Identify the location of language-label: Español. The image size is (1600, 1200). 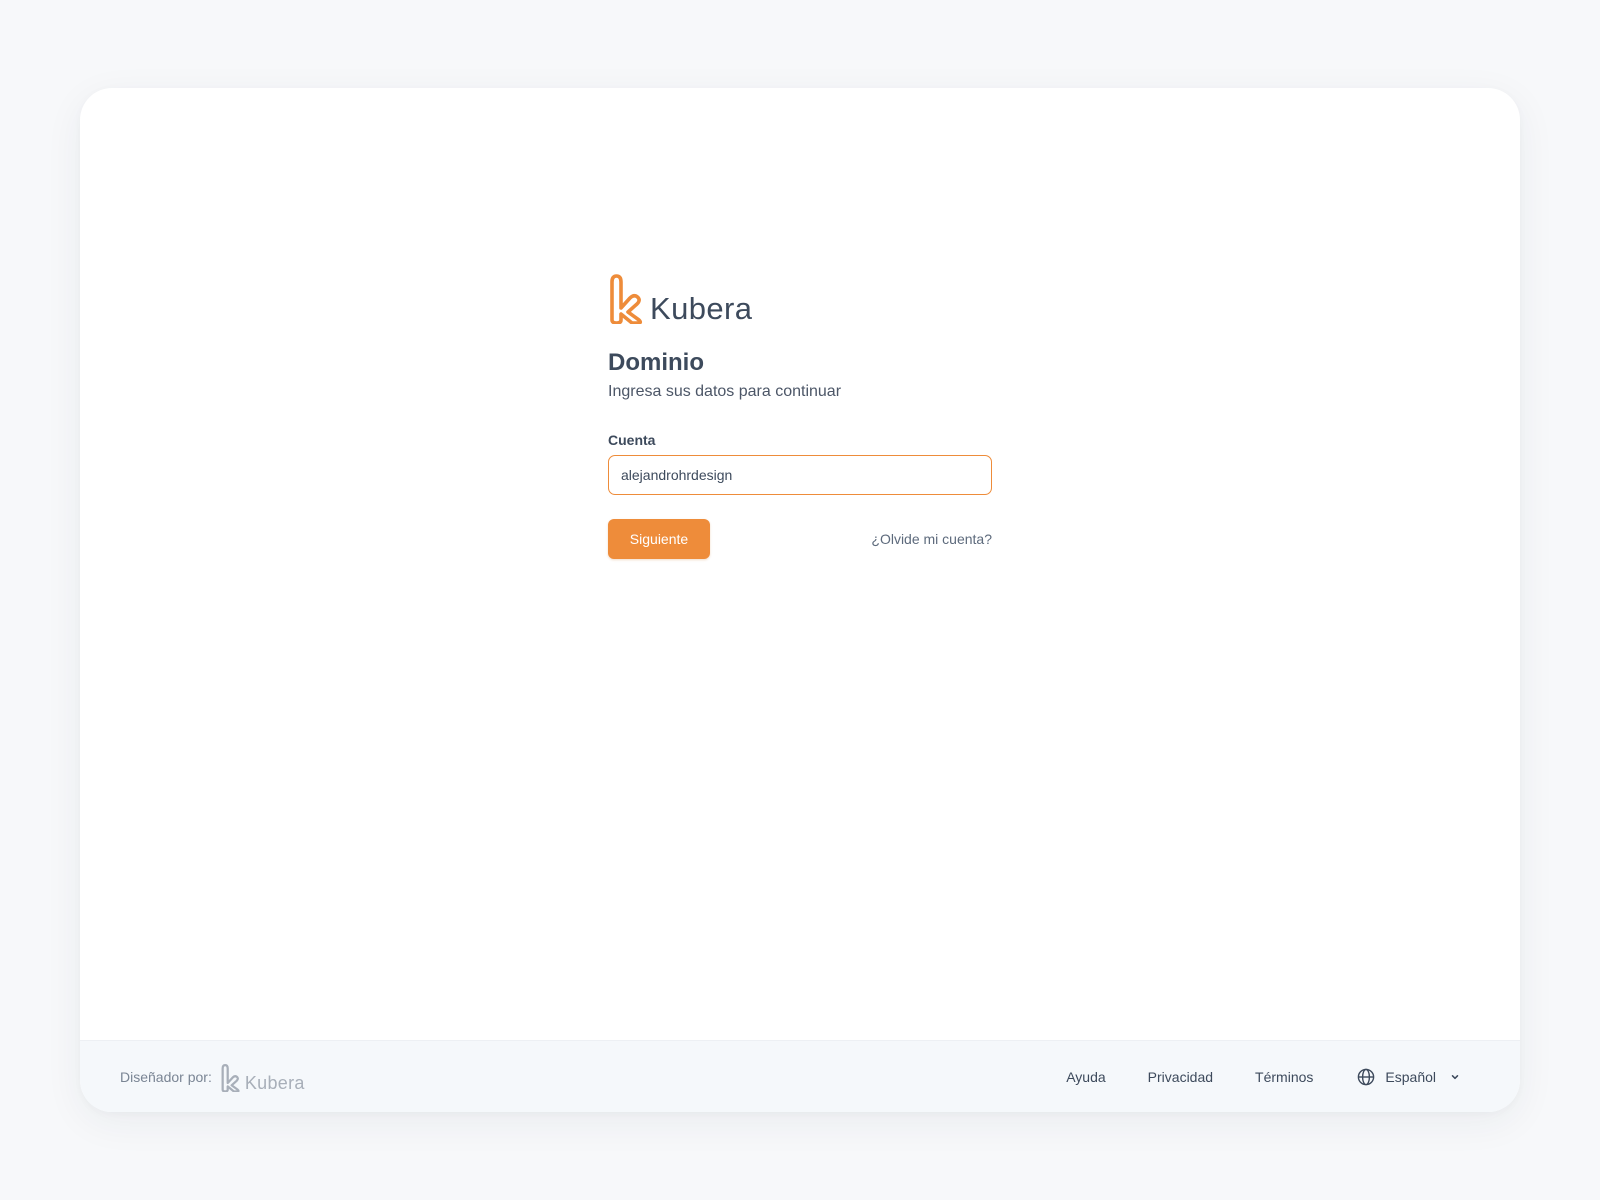
(1410, 1076).